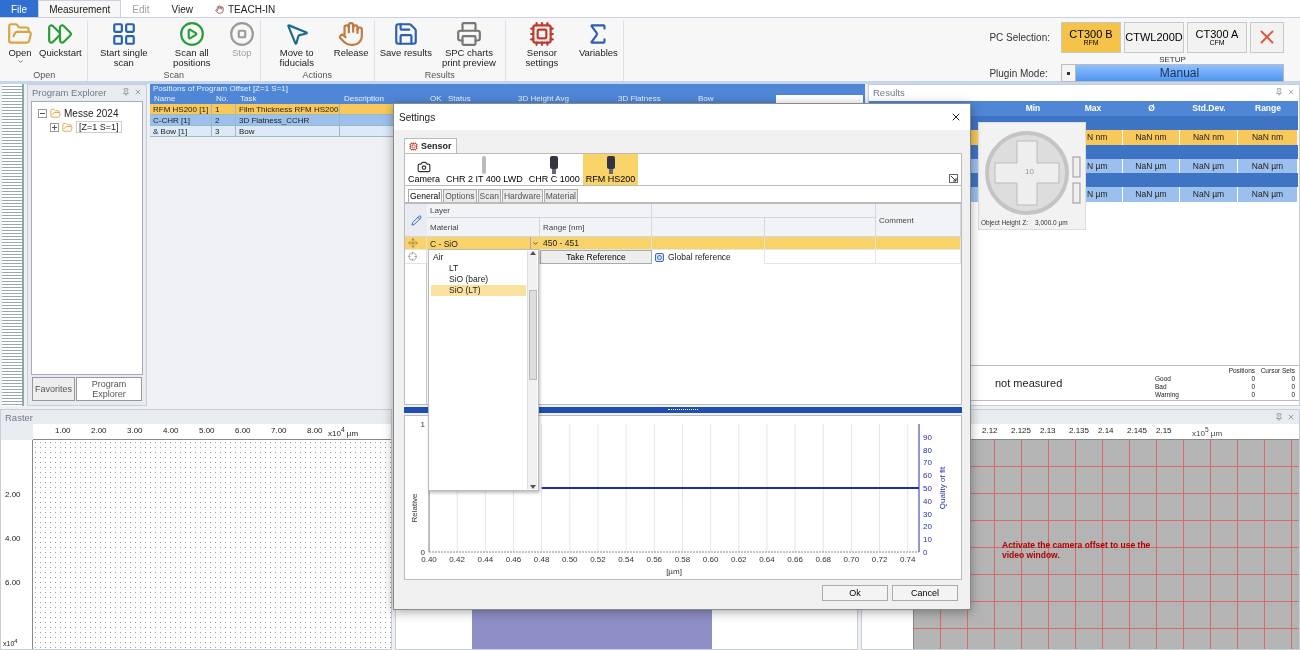  I want to click on axis-label: 0.52, so click(598, 559).